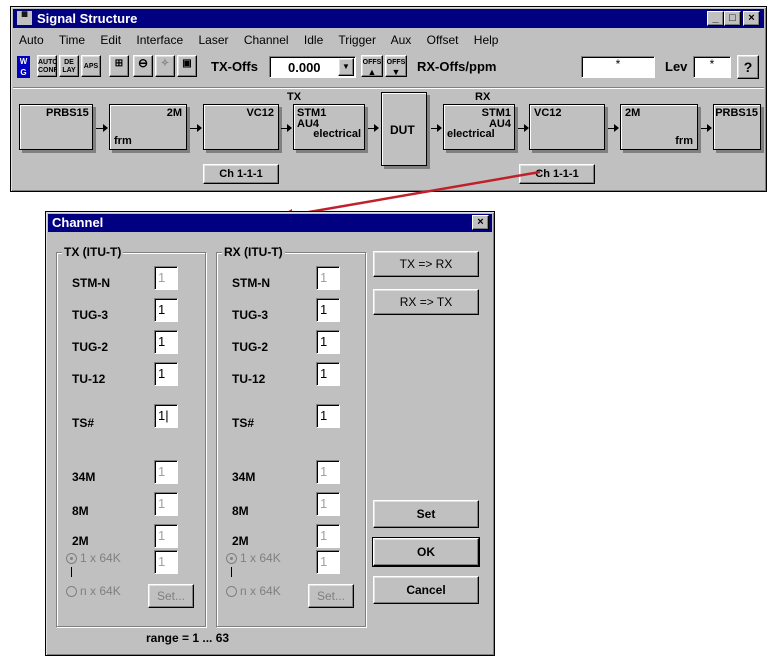 The width and height of the screenshot is (775, 656). I want to click on rx-2m-field: 1, so click(328, 536).